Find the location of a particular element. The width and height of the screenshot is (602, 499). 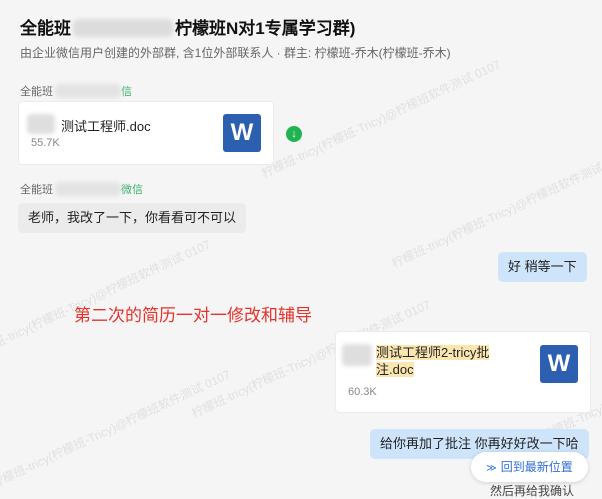

file-size: 60.3K is located at coordinates (362, 392).